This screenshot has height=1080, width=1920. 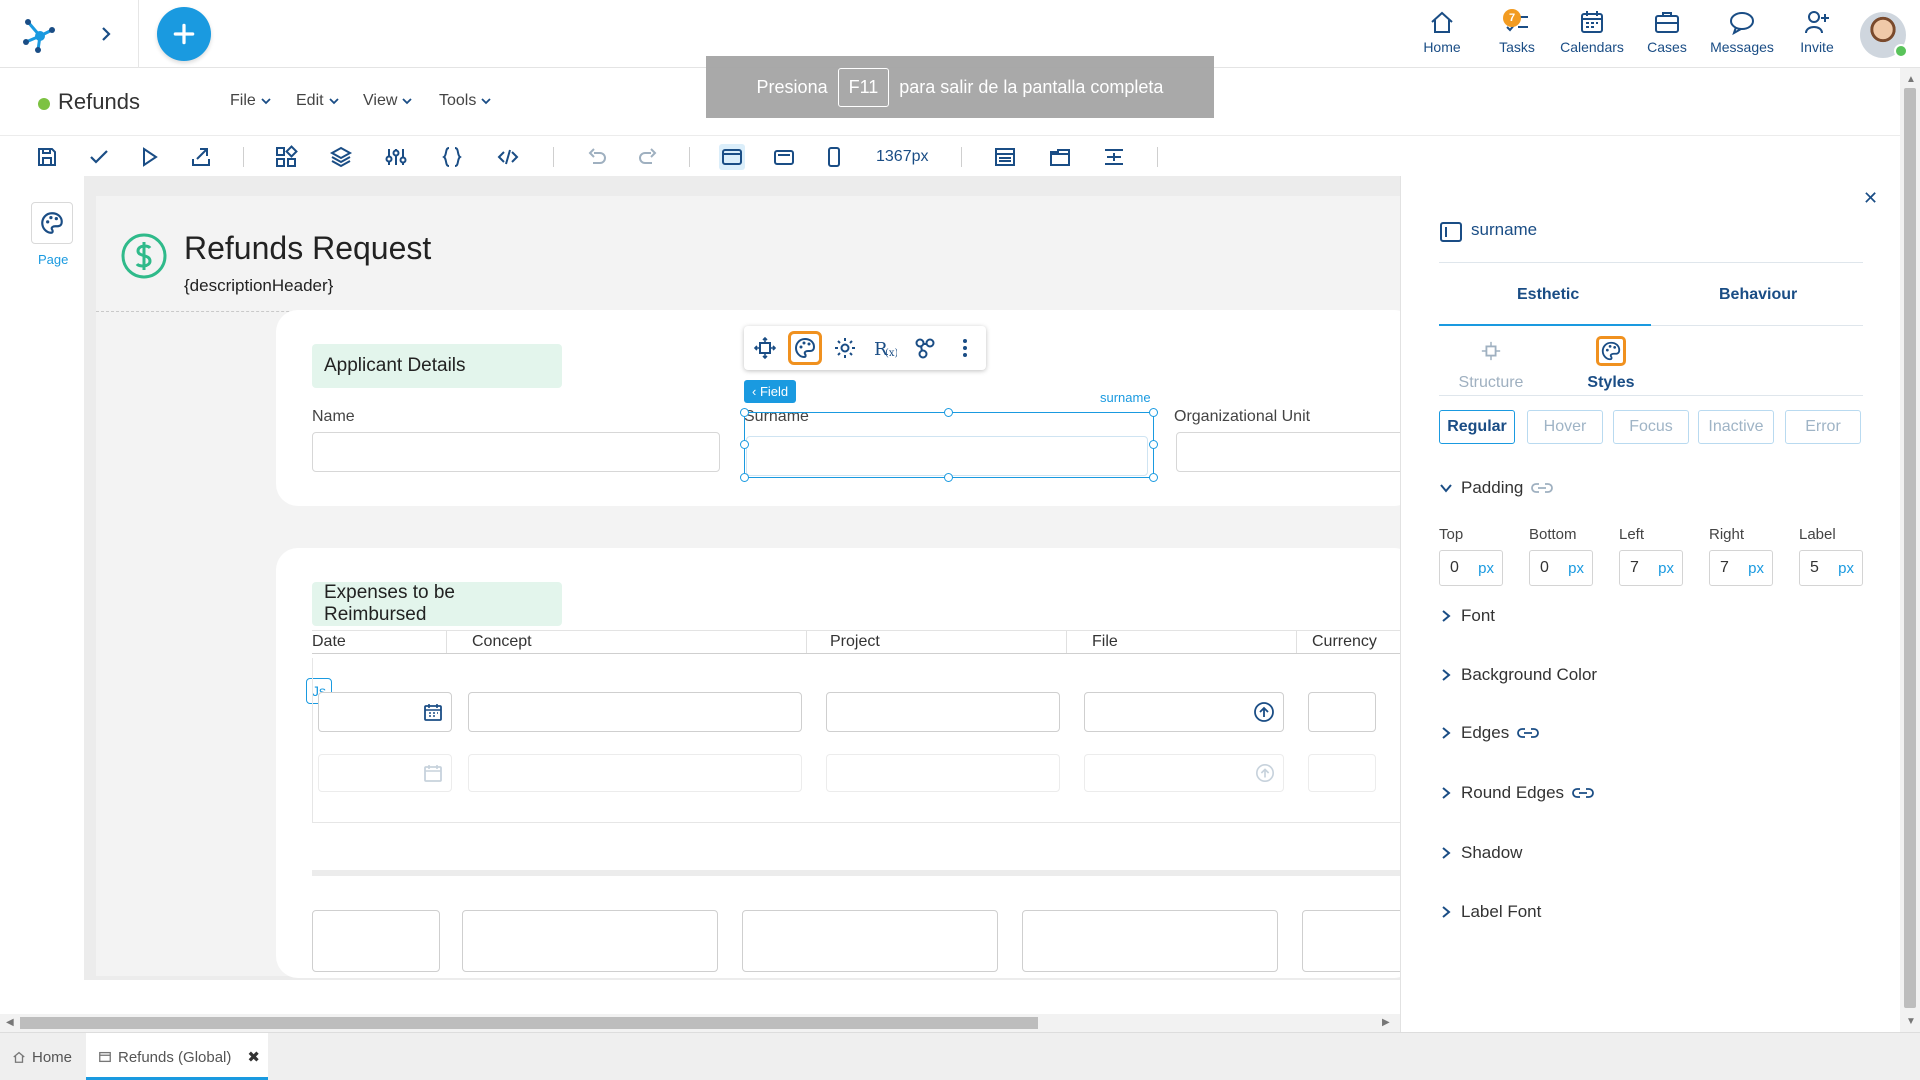 What do you see at coordinates (1480, 853) in the screenshot?
I see `shadow-section-header: Shadow` at bounding box center [1480, 853].